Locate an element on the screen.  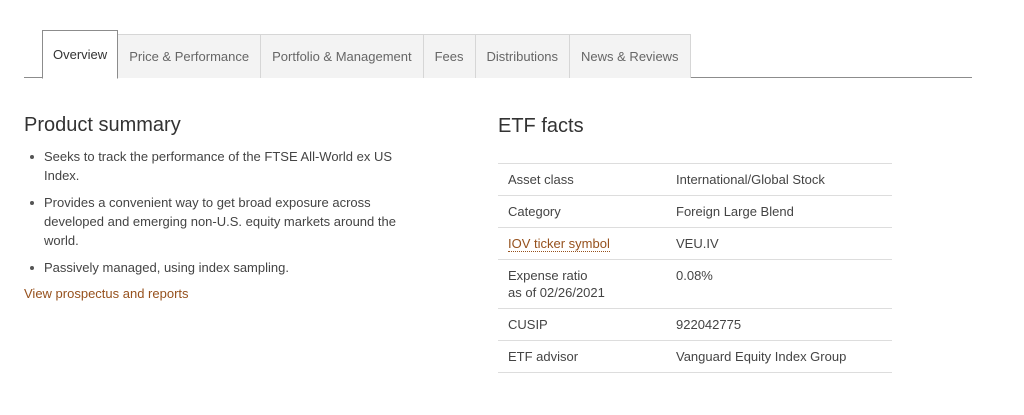
fact-value: VEU.IV is located at coordinates (779, 243).